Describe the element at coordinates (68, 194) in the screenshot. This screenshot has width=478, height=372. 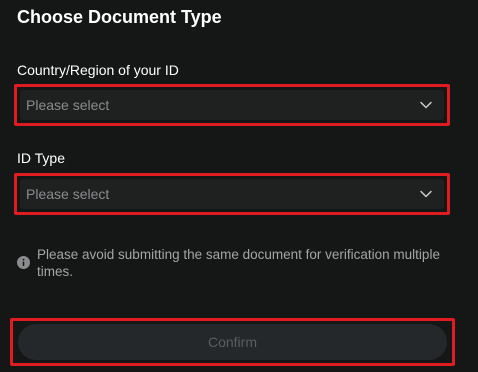
I see `id-type-placeholder: Please select` at that location.